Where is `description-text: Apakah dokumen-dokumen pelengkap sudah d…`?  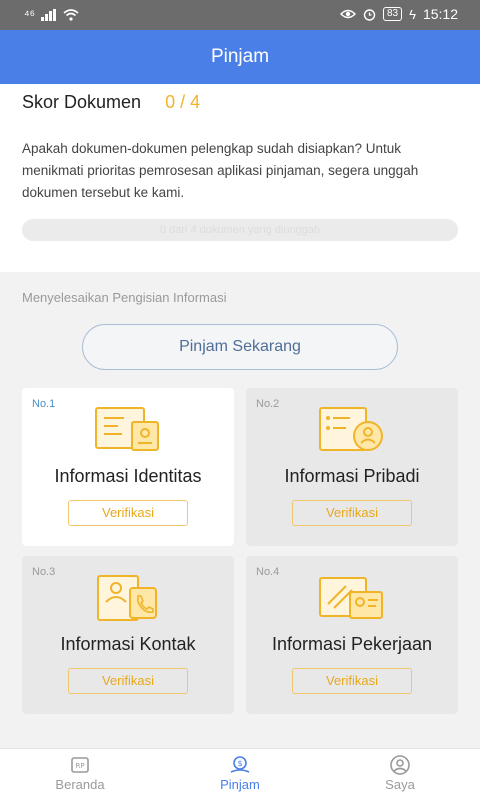
description-text: Apakah dokumen-dokumen pelengkap sudah d… is located at coordinates (220, 170).